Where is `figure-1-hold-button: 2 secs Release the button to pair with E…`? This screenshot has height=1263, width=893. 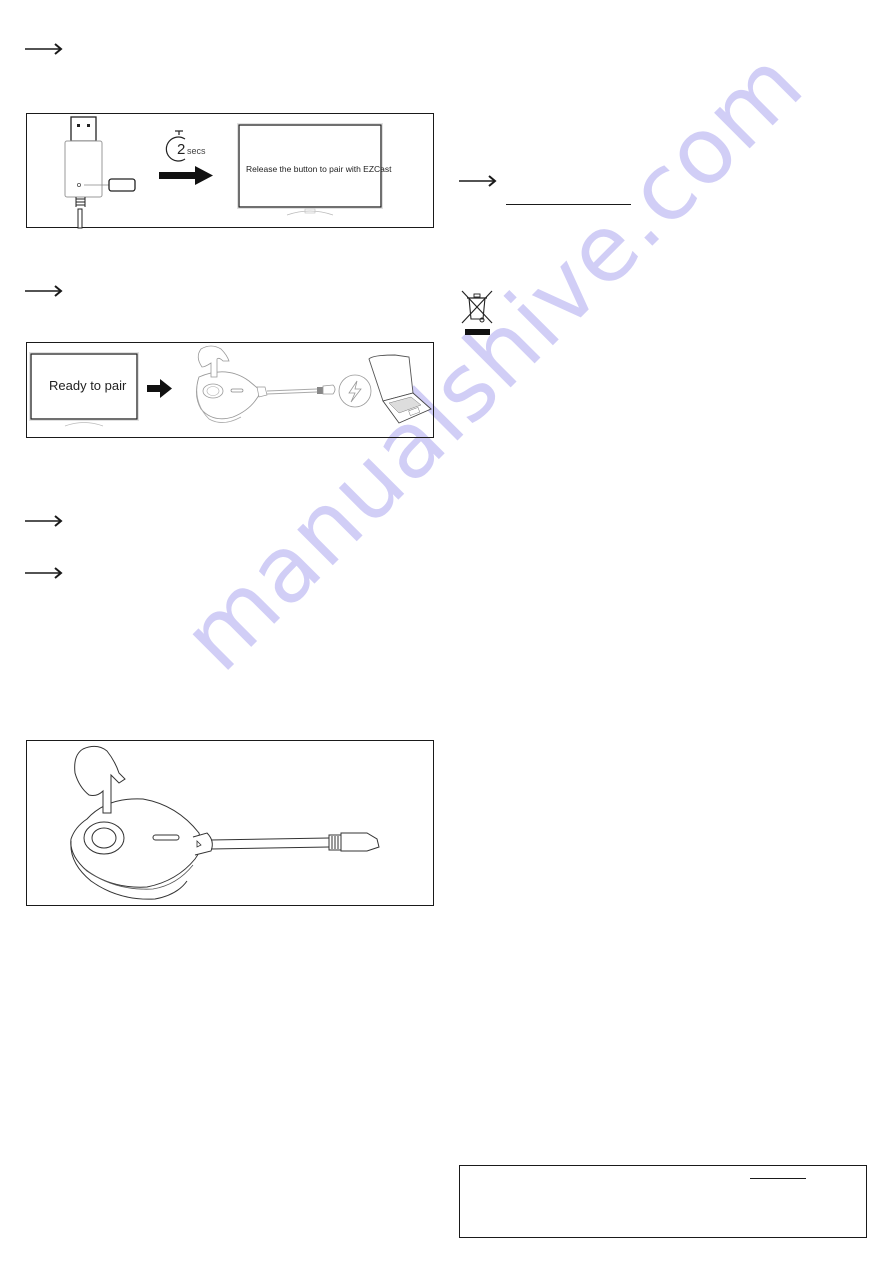
figure-1-hold-button: 2 secs Release the button to pair with E… is located at coordinates (230, 171).